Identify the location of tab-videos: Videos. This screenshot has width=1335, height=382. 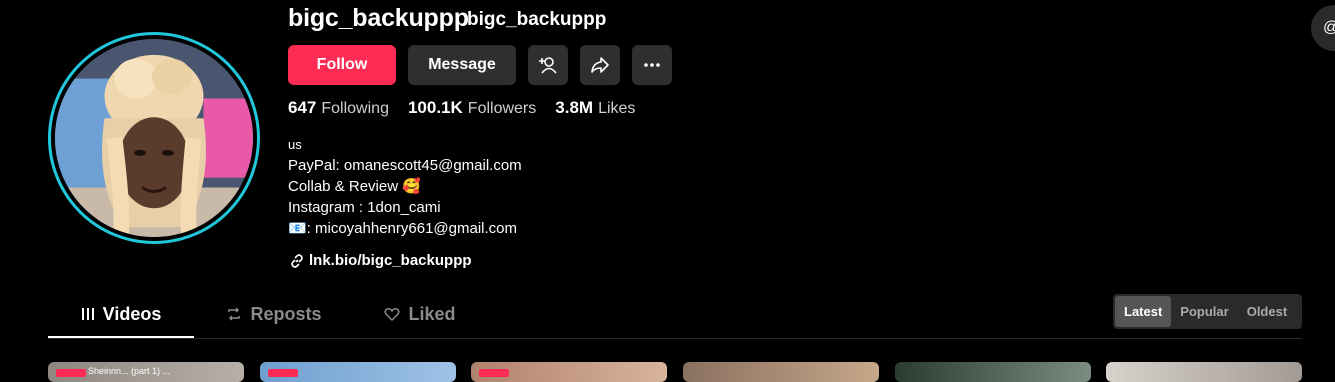
(121, 315).